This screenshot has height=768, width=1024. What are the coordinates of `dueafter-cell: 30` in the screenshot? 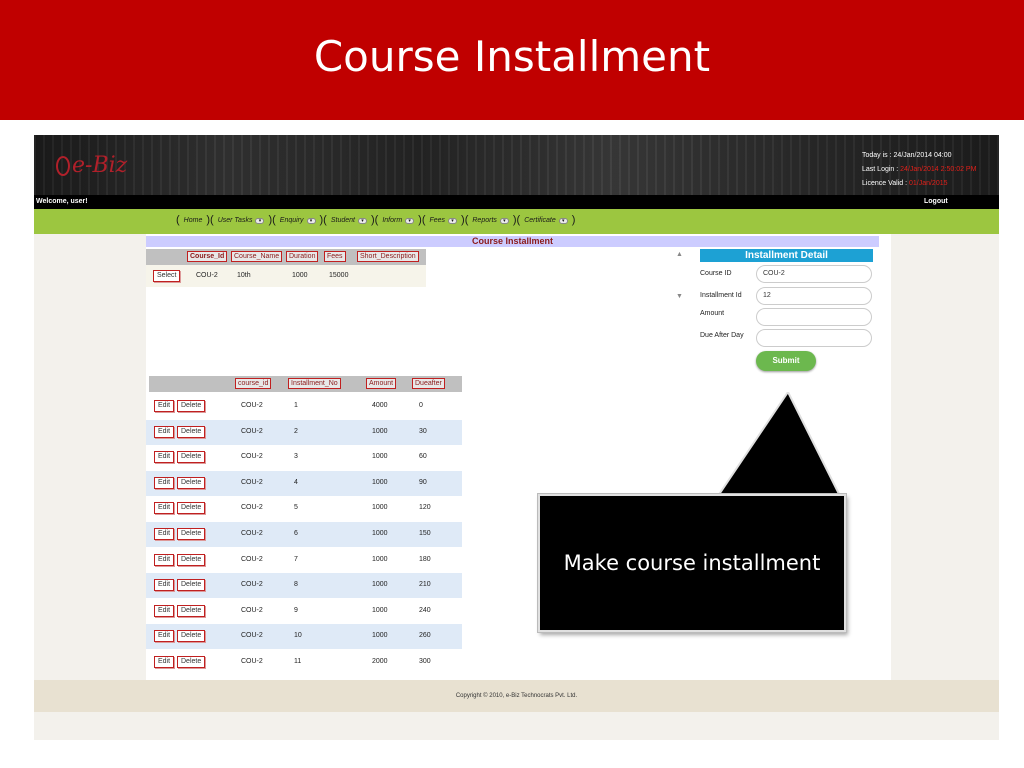 It's located at (423, 431).